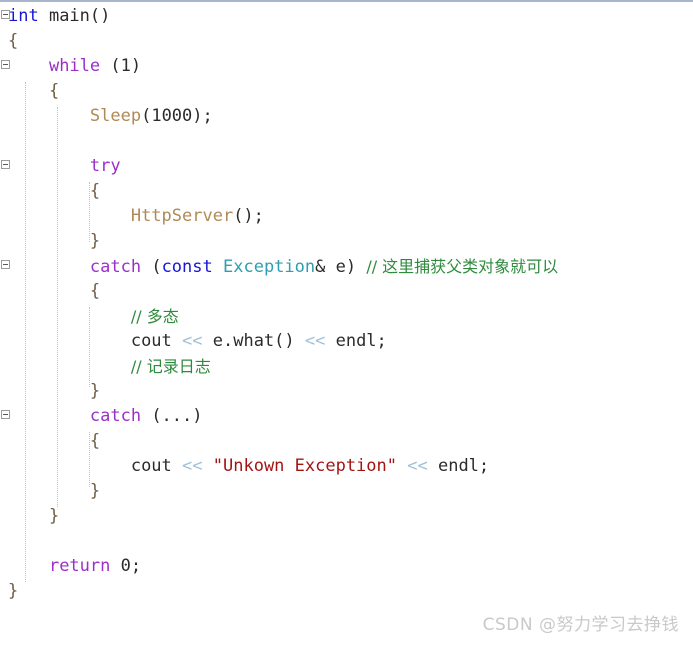  Describe the element at coordinates (170, 366) in the screenshot. I see `token: // 记录日志` at that location.